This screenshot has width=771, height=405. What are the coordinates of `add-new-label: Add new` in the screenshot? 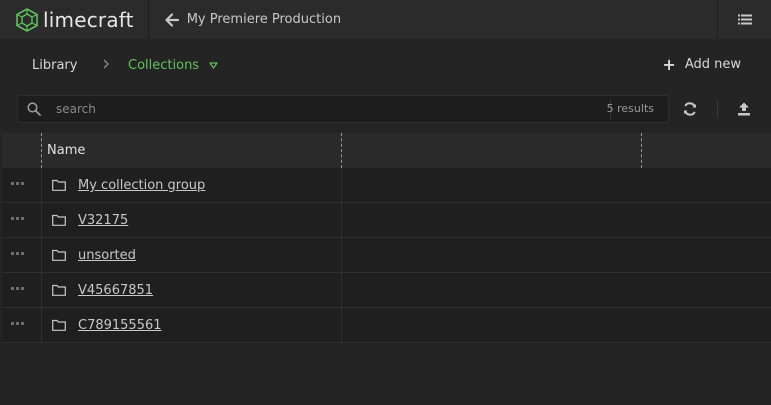 It's located at (712, 64).